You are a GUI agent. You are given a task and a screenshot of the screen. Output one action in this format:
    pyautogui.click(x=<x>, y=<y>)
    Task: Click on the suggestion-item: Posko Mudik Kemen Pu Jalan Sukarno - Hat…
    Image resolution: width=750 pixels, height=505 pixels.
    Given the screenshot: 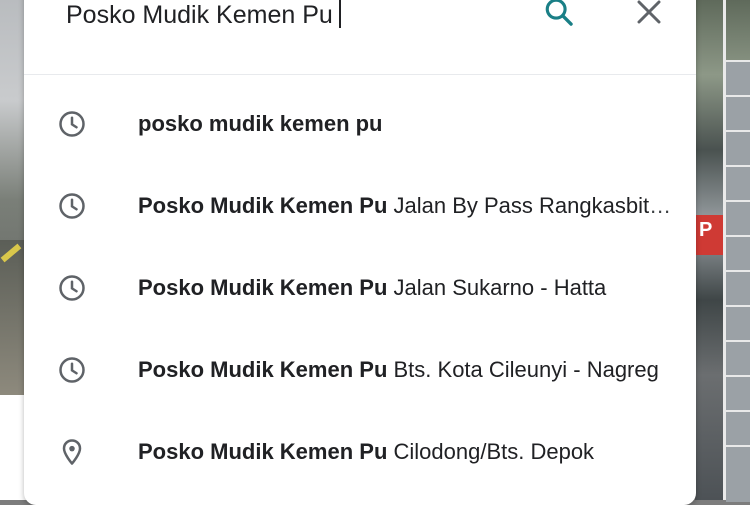 What is the action you would take?
    pyautogui.click(x=360, y=293)
    